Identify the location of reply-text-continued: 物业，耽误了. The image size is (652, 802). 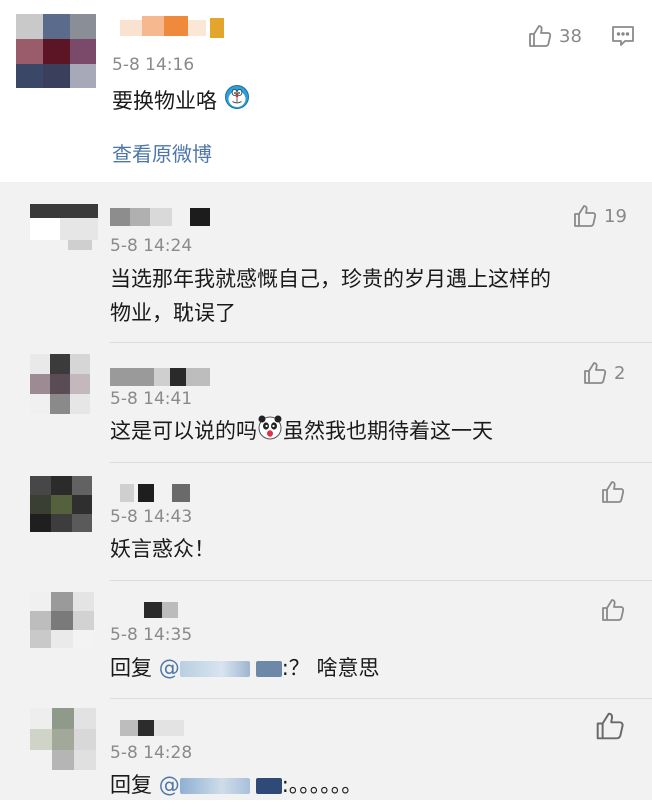
(173, 313).